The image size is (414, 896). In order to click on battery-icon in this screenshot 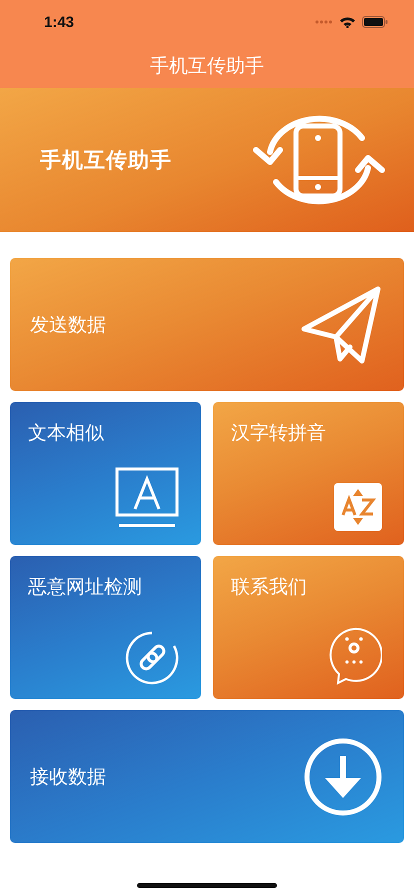, I will do `click(375, 22)`.